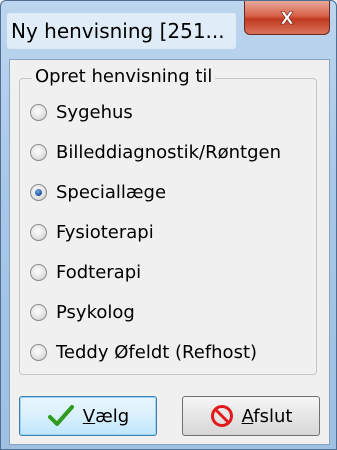  Describe the element at coordinates (99, 272) in the screenshot. I see `radio-label: Fodterapi` at that location.